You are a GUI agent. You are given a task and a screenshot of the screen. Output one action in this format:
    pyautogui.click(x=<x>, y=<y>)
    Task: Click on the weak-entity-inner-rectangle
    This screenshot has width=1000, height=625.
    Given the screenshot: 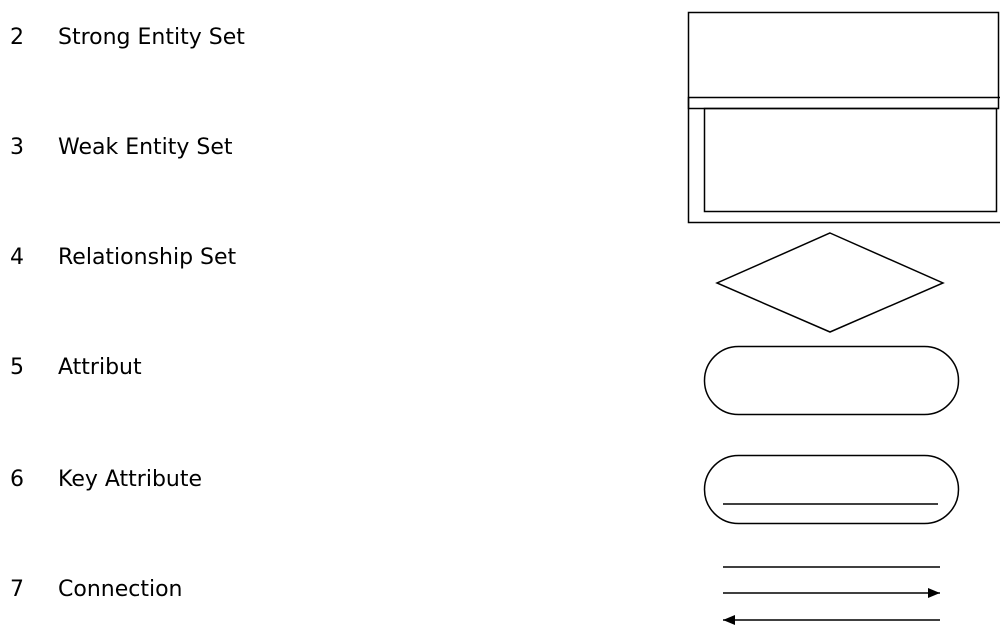 What is the action you would take?
    pyautogui.click(x=850, y=160)
    